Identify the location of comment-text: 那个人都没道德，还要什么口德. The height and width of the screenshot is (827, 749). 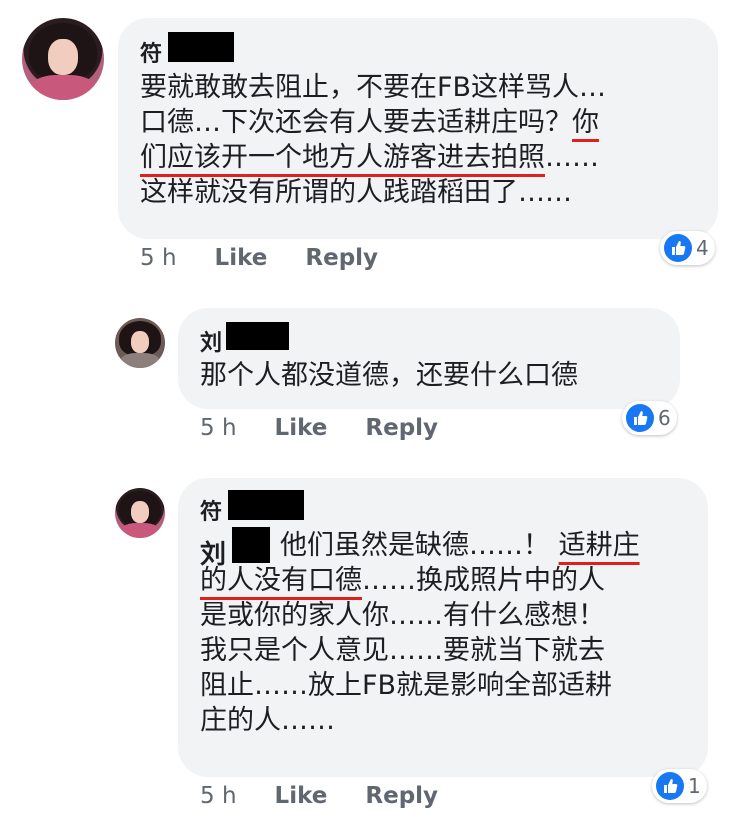
(389, 375).